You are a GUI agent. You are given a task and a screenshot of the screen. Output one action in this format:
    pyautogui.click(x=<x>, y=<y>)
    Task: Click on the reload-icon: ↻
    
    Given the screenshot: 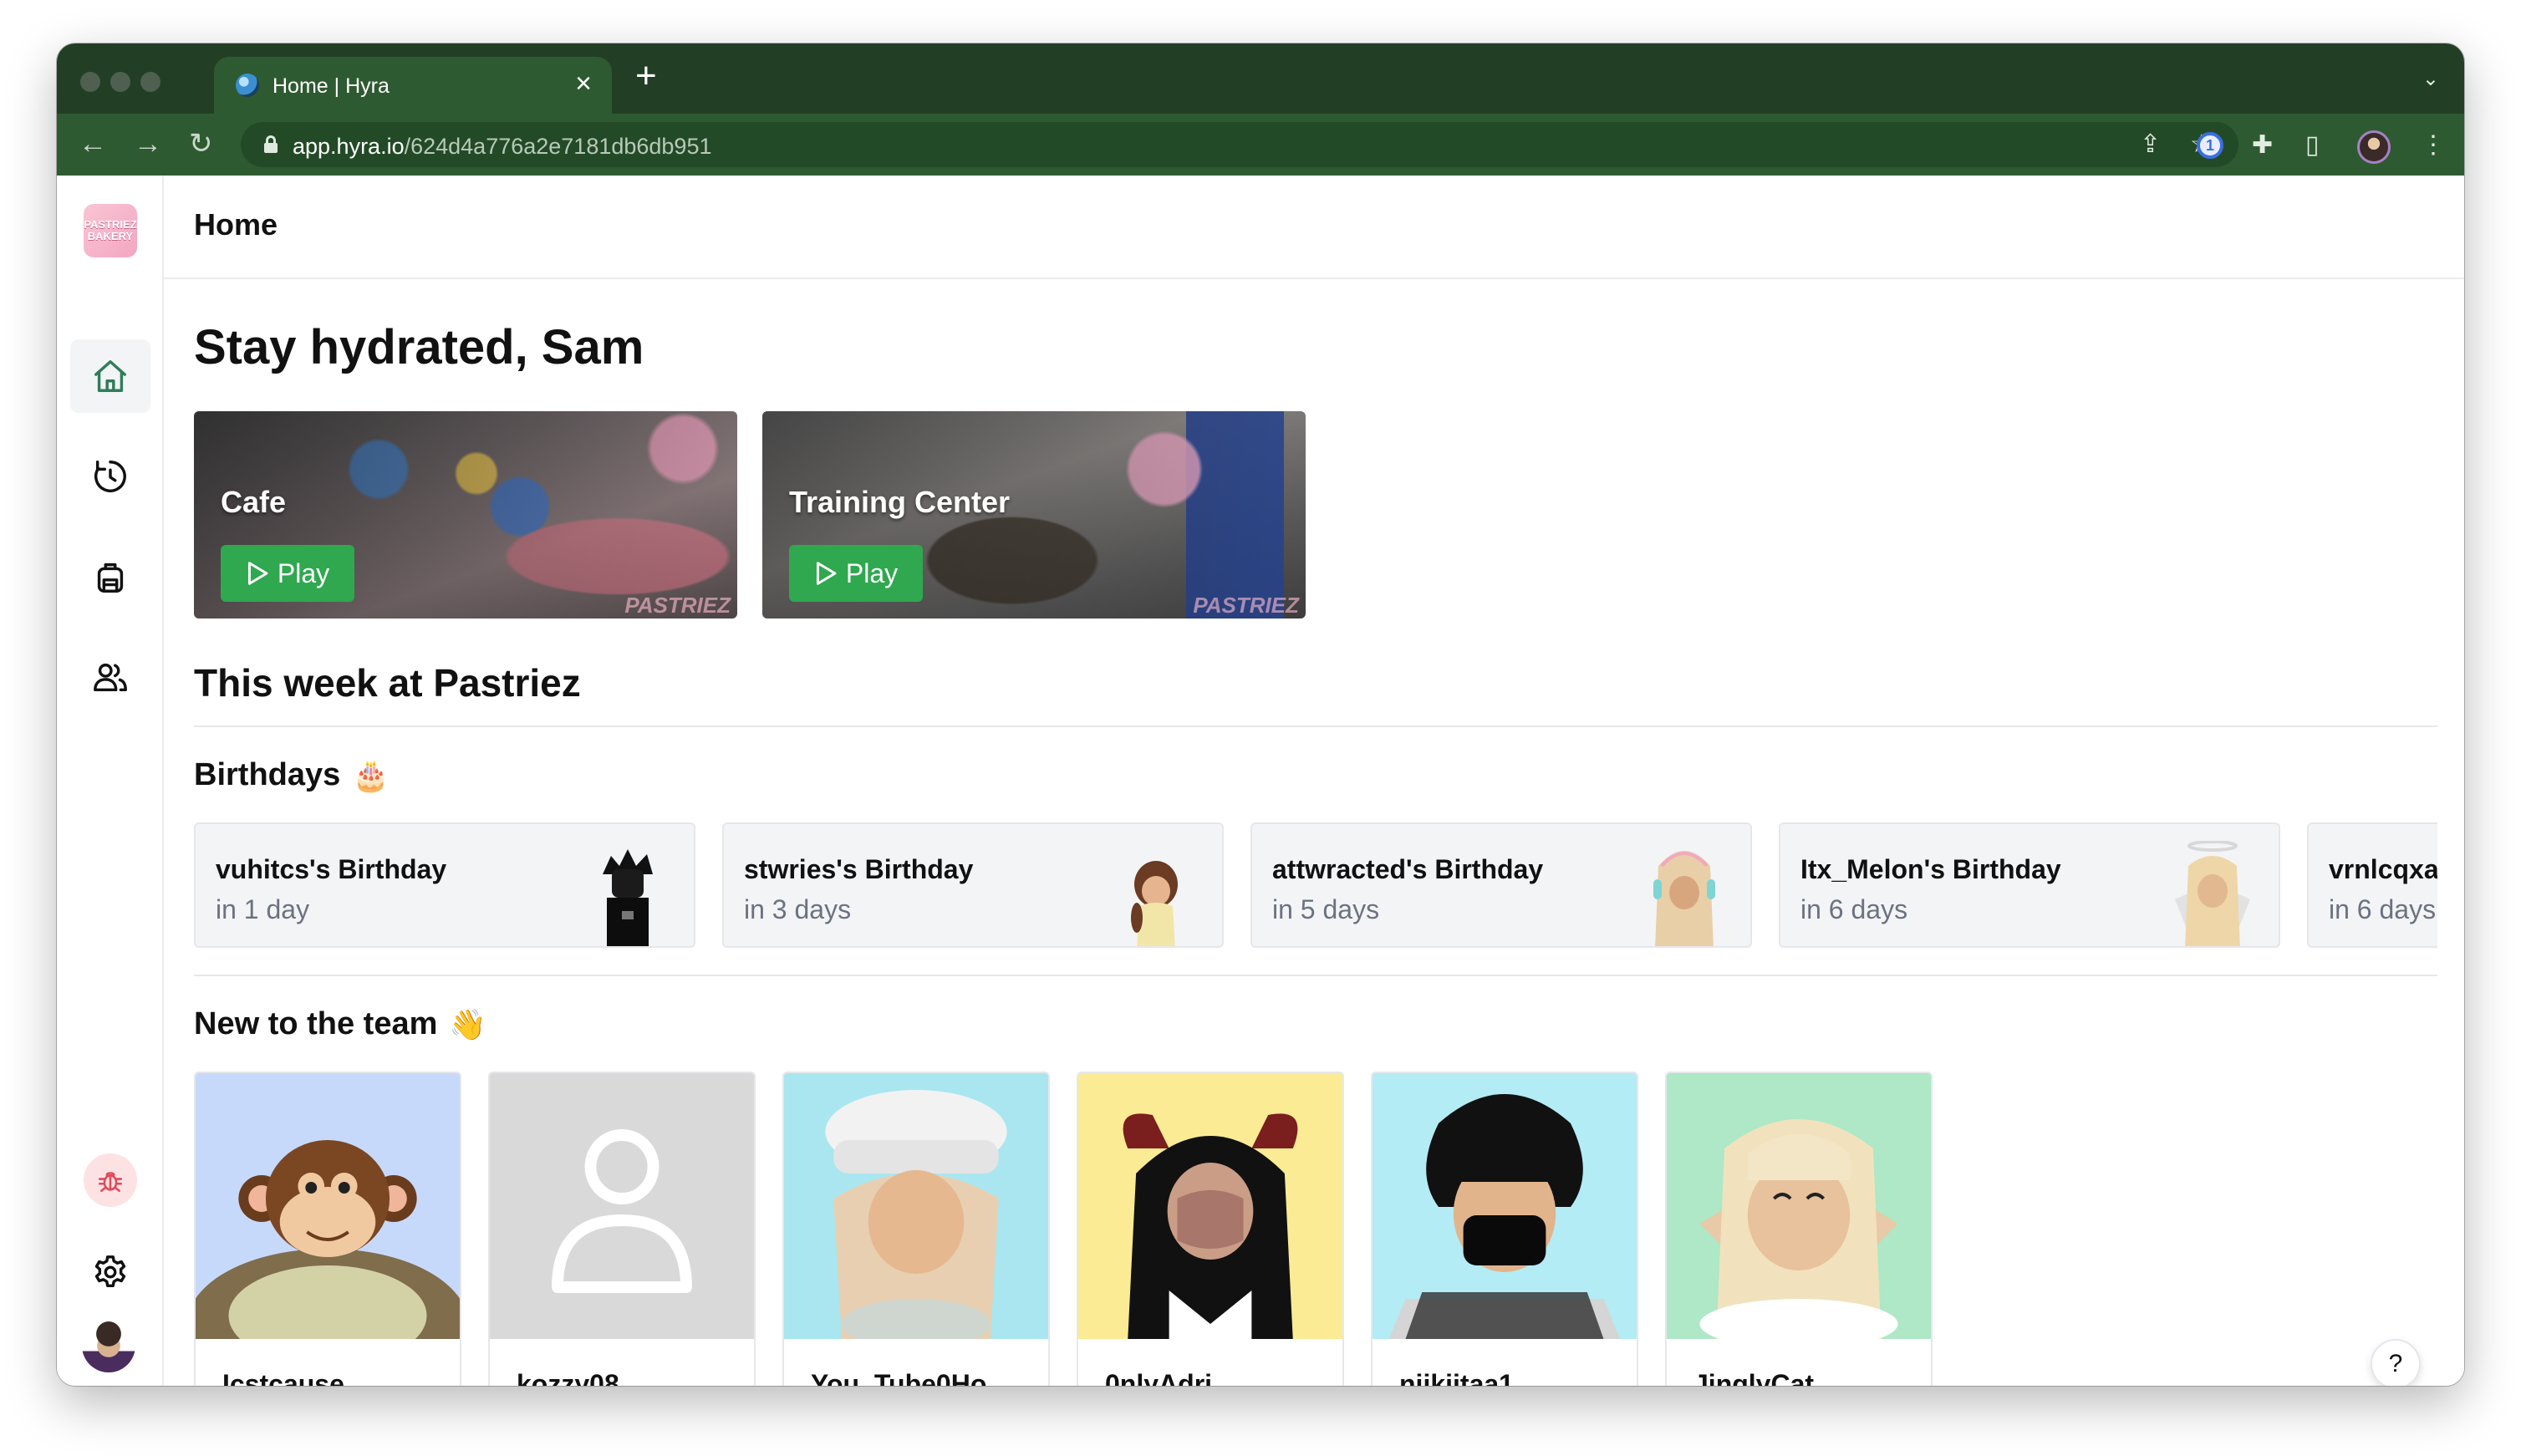 What is the action you would take?
    pyautogui.click(x=201, y=143)
    